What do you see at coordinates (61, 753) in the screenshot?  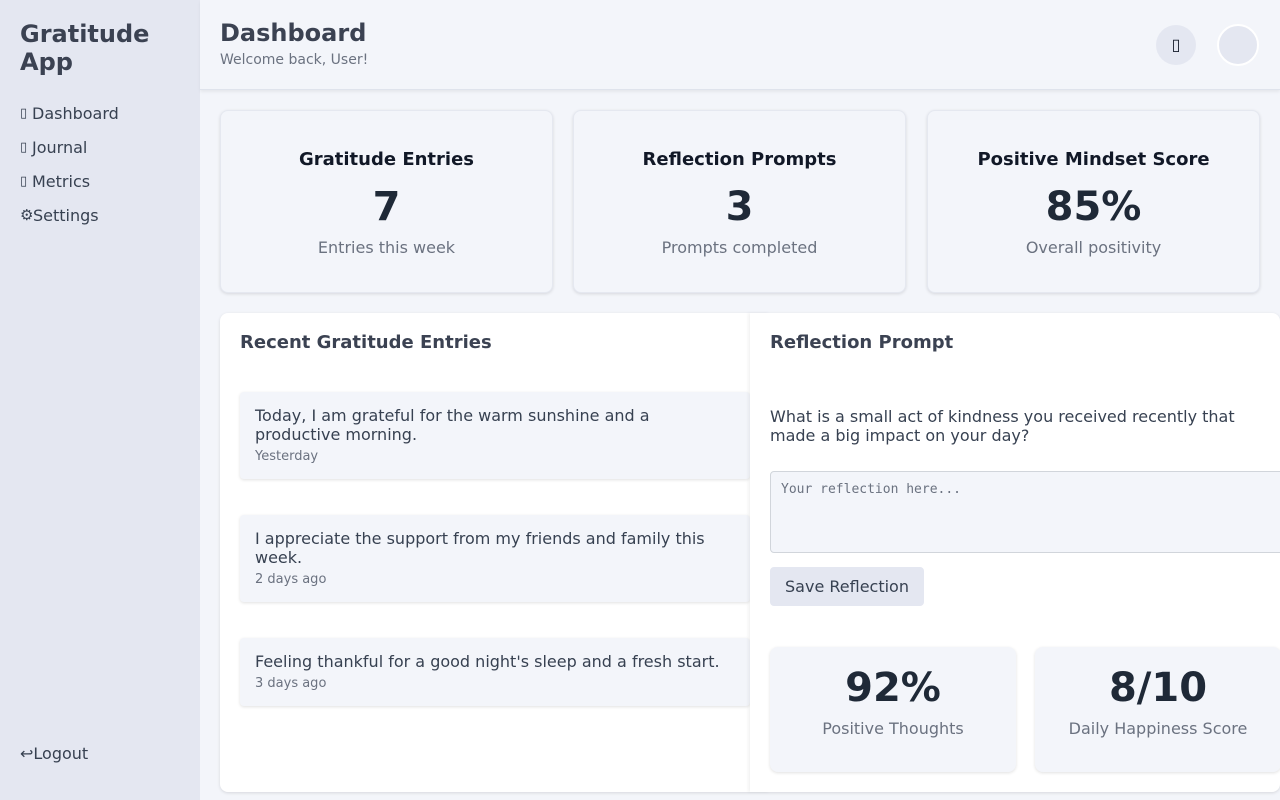 I see `logout-label: Logout` at bounding box center [61, 753].